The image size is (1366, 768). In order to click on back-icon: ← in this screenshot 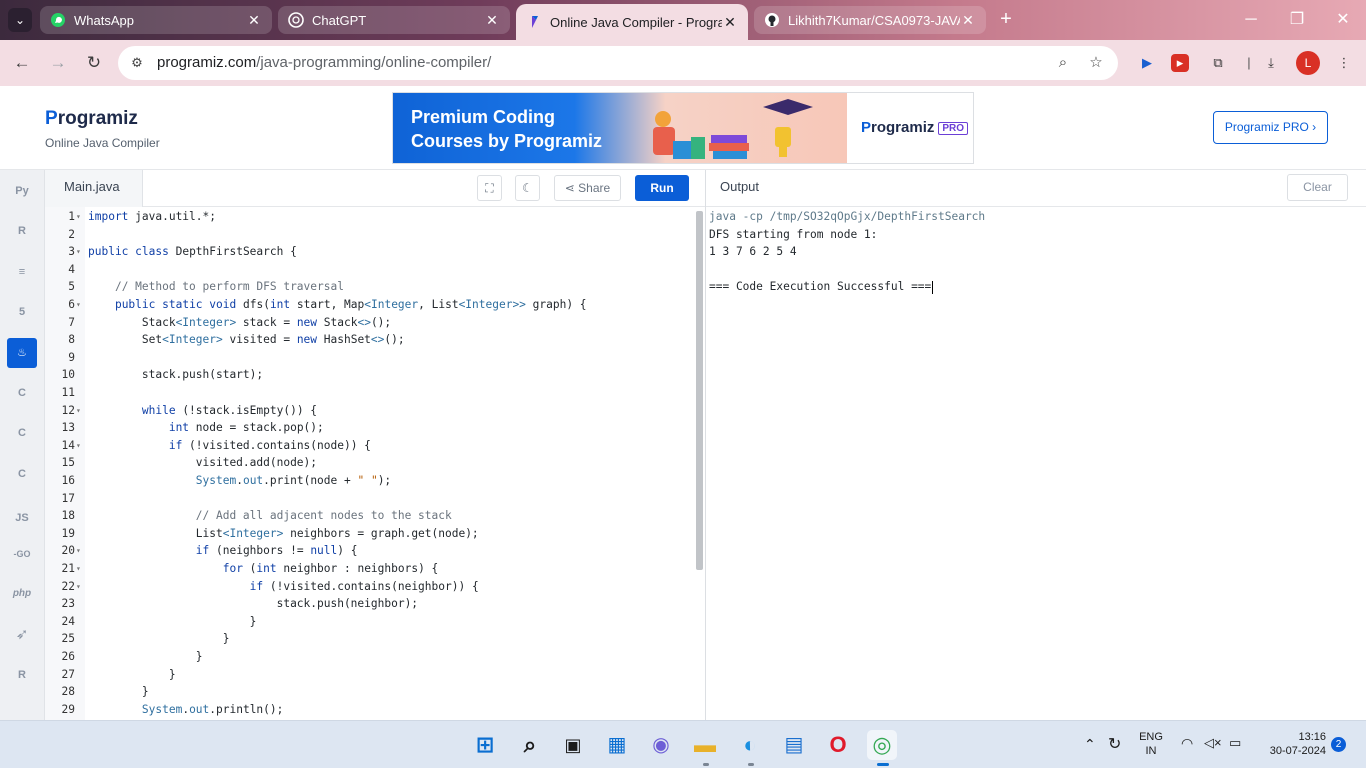, I will do `click(22, 63)`.